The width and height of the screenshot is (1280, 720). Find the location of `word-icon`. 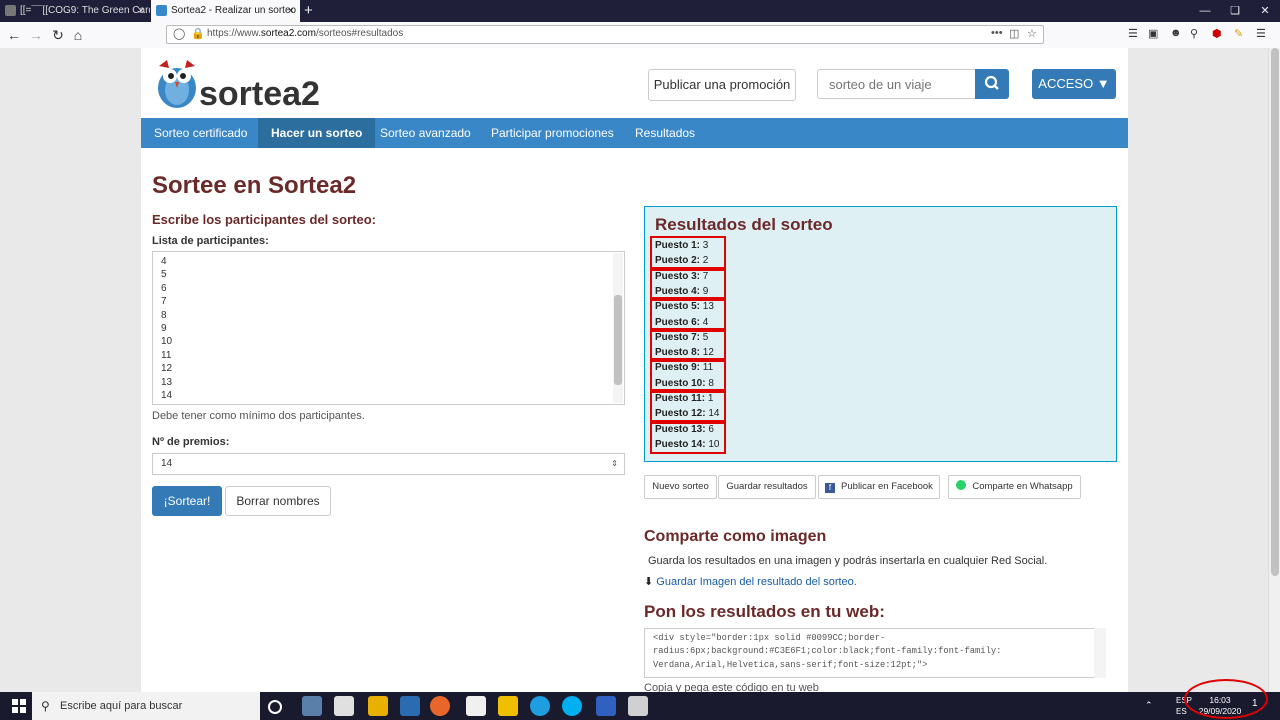

word-icon is located at coordinates (606, 706).